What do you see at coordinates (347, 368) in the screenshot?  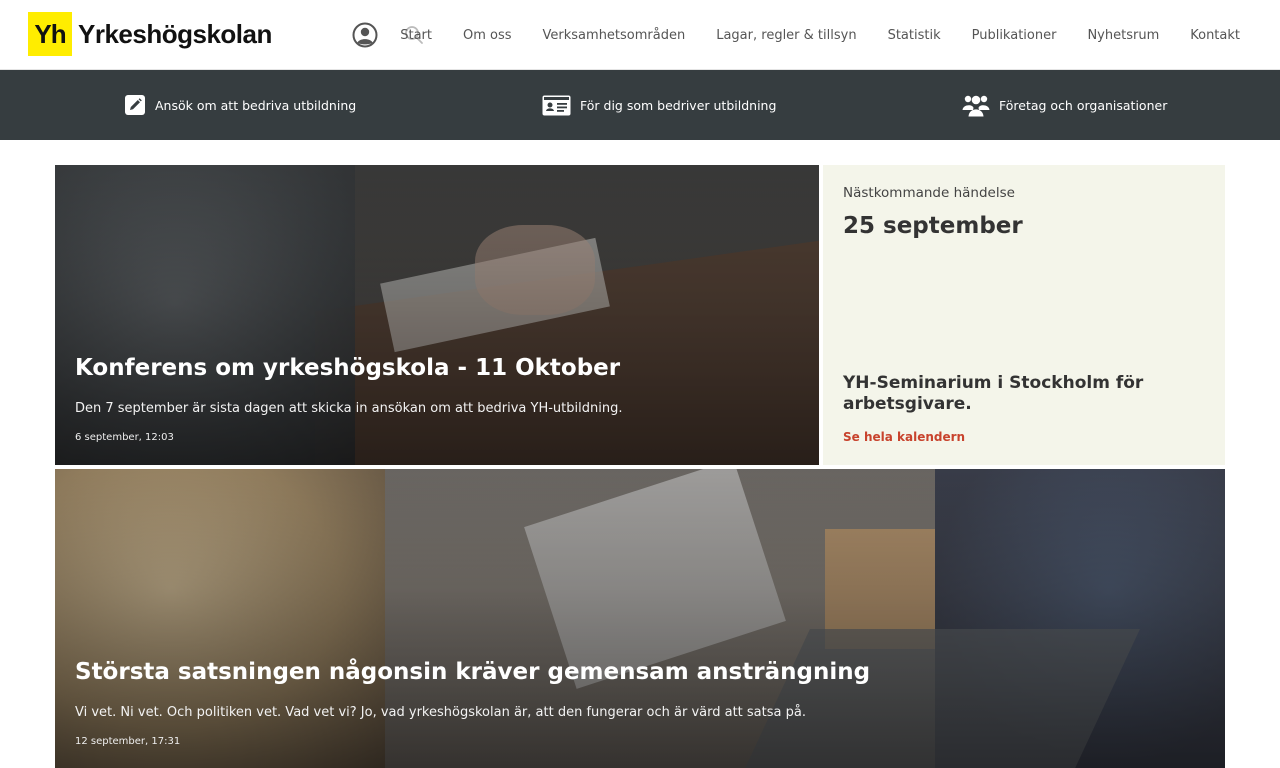 I see `featured-title: Konferens om yrkeshögskola - 11 Oktober` at bounding box center [347, 368].